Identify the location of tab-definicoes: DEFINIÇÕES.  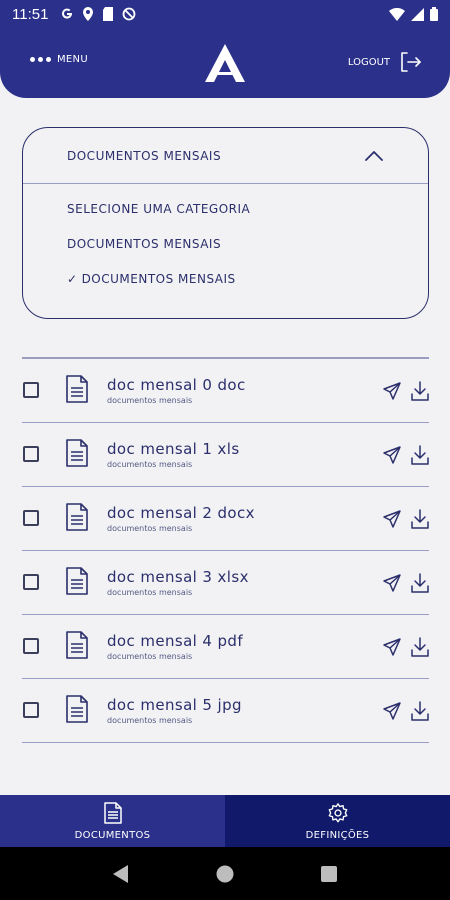
(337, 821).